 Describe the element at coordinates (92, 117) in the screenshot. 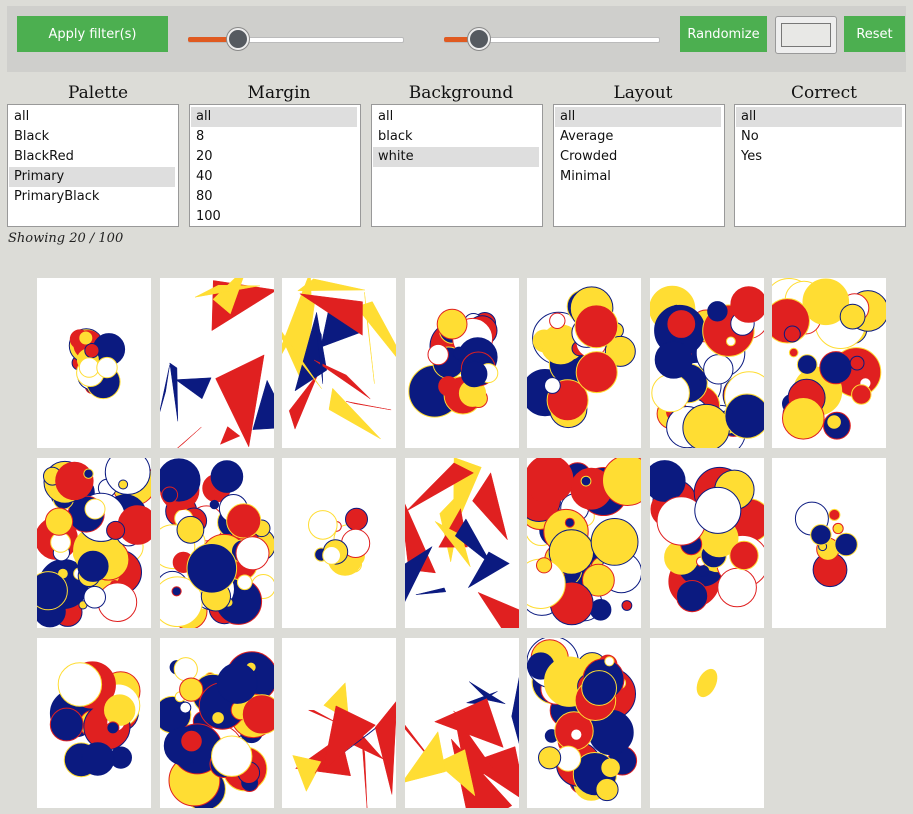

I see `palette-option: all` at that location.